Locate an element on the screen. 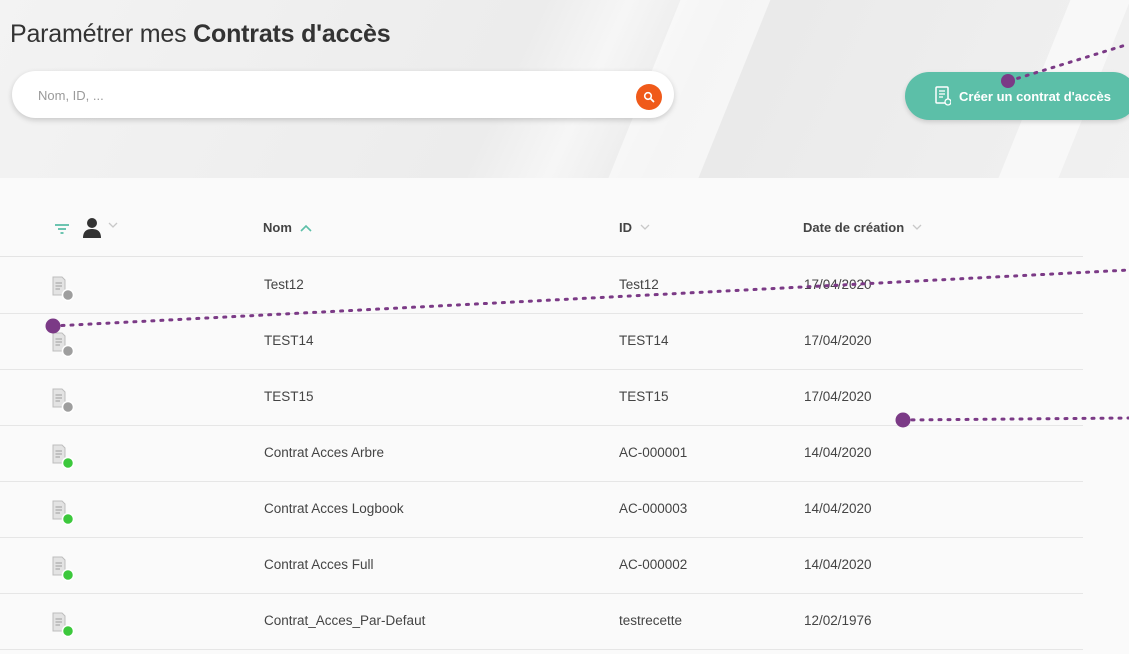  table-row: TEST15 TEST15 17/04/2020 is located at coordinates (541, 397).